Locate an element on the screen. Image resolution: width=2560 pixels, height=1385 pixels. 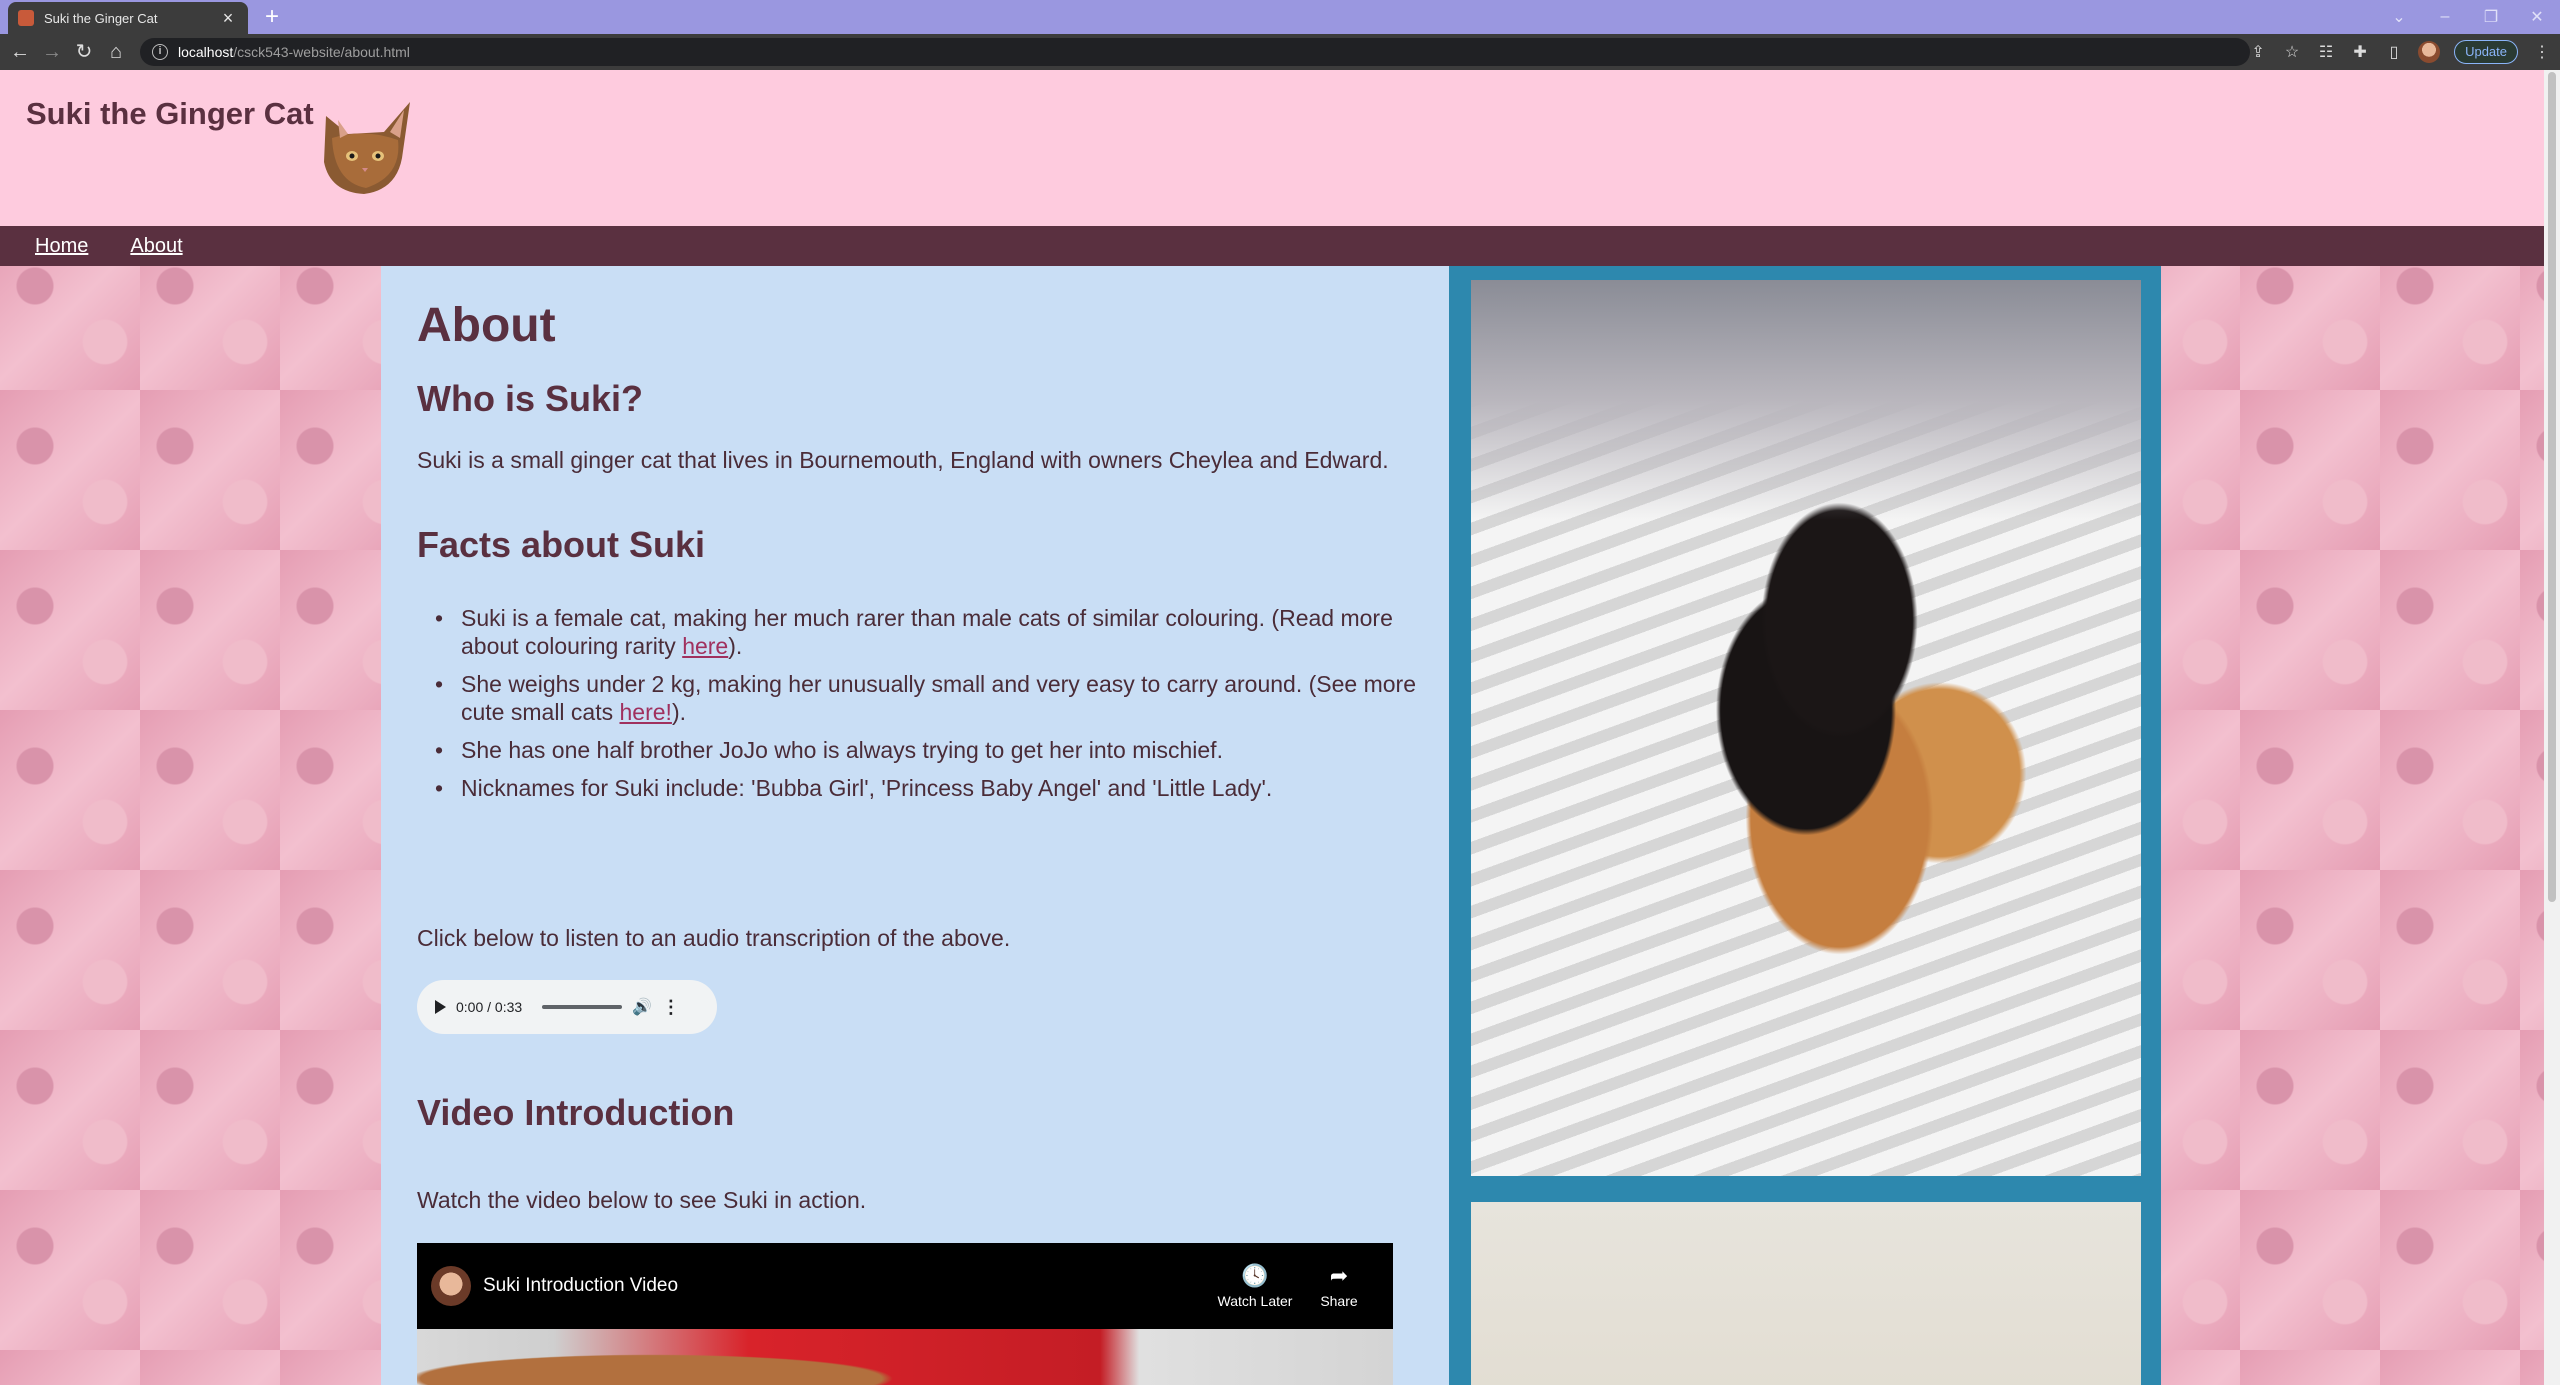
browser-tabstrip: Suki the Ginger Cat × + ⌄ – ❐ ✕ is located at coordinates (1280, 17).